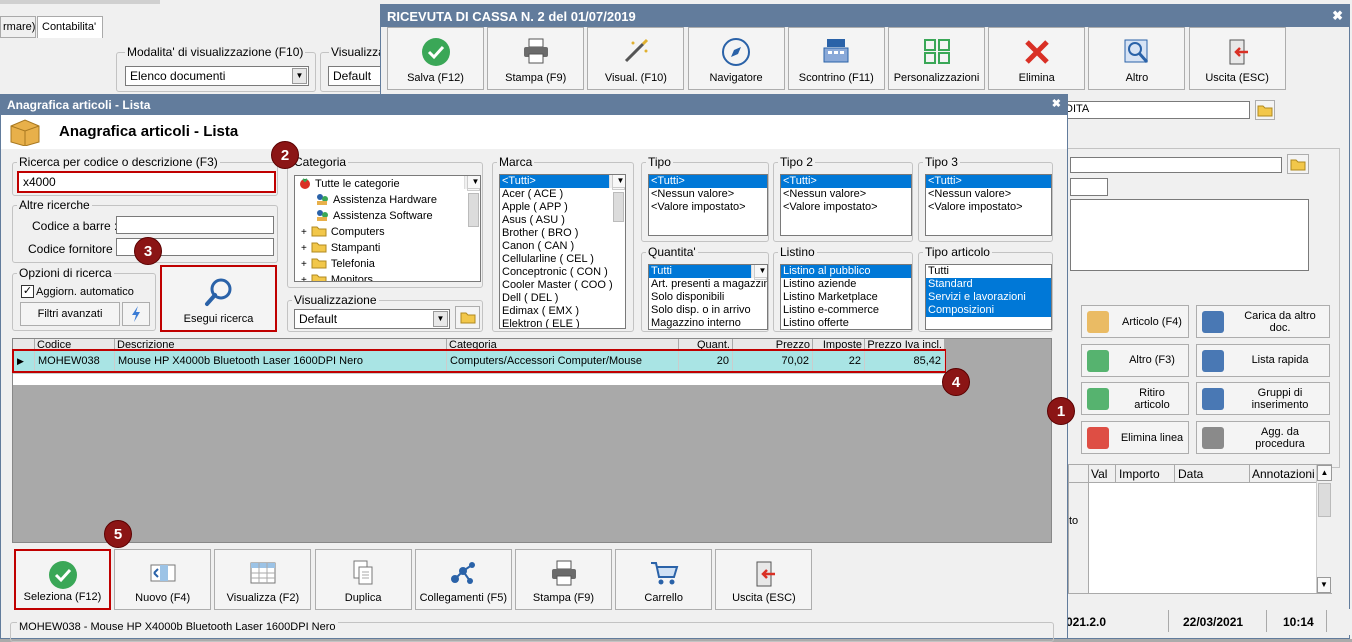 The width and height of the screenshot is (1352, 642). I want to click on scroll-up-icon: ▲, so click(1324, 473).